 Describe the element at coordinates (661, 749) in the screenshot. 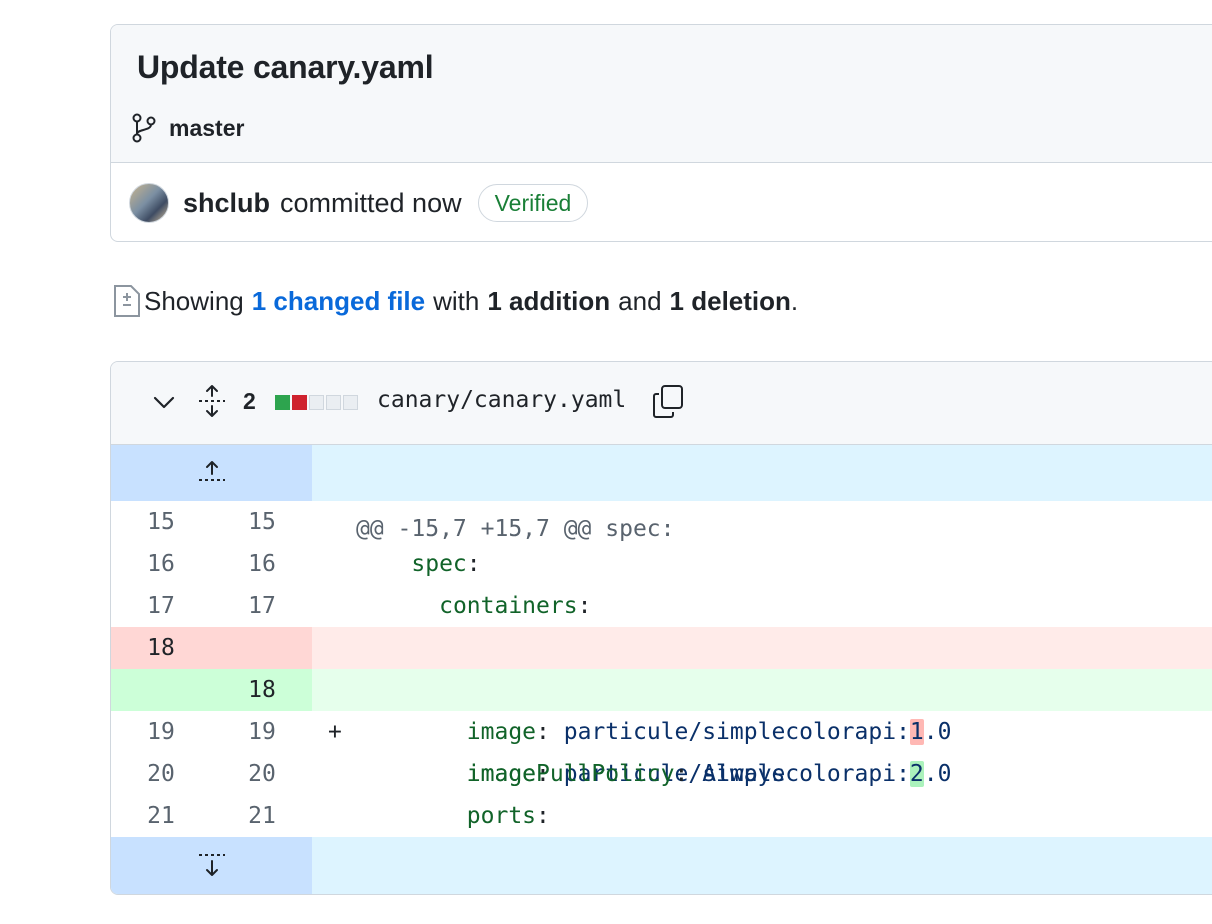

I see `diff-line: 19 19 imagePullPolicy: Always` at that location.